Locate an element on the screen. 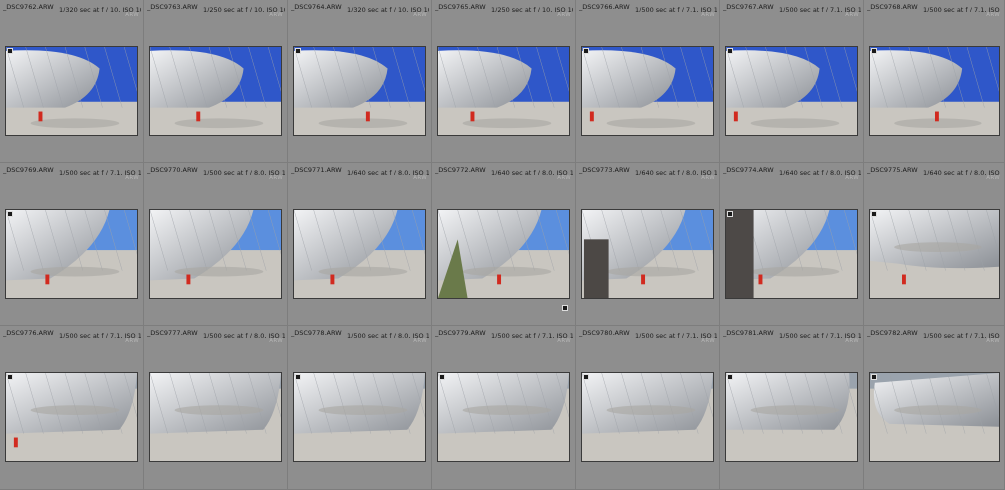 The height and width of the screenshot is (490, 1005). photo-filename: _DSC9778.ARW is located at coordinates (316, 333).